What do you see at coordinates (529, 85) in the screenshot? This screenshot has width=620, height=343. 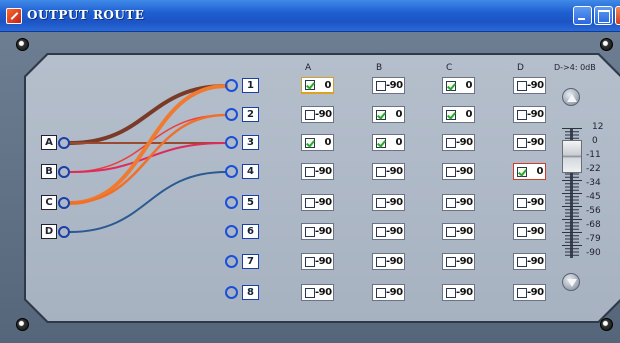 I see `gain-cell-1-d: -90` at bounding box center [529, 85].